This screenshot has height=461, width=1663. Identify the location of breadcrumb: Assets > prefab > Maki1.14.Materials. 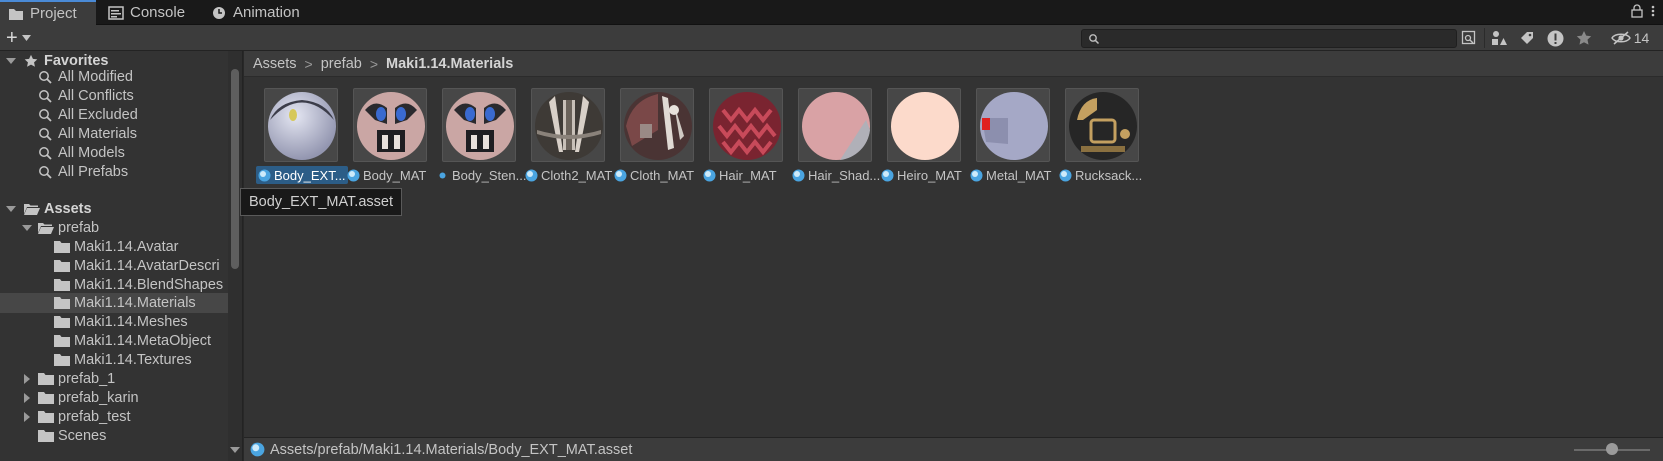
(953, 64).